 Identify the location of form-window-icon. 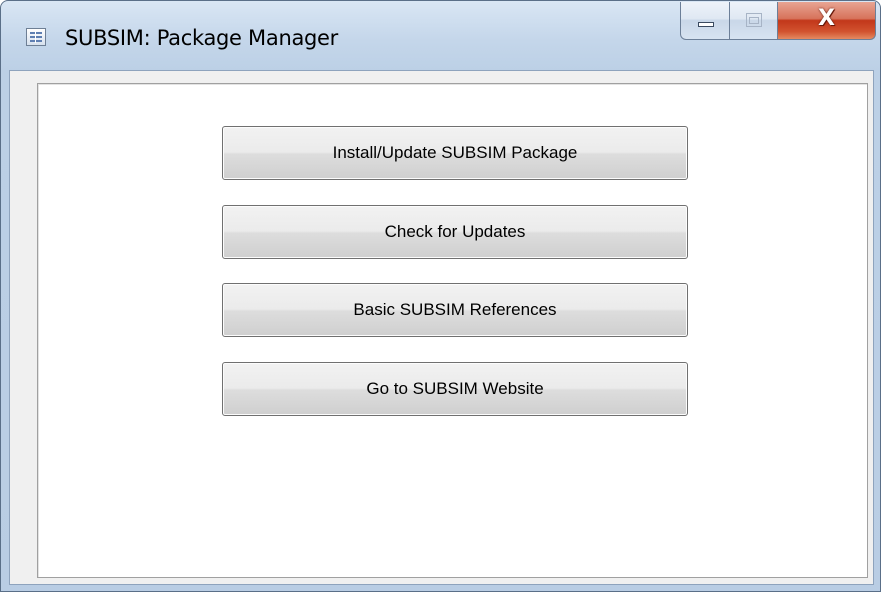
(36, 37).